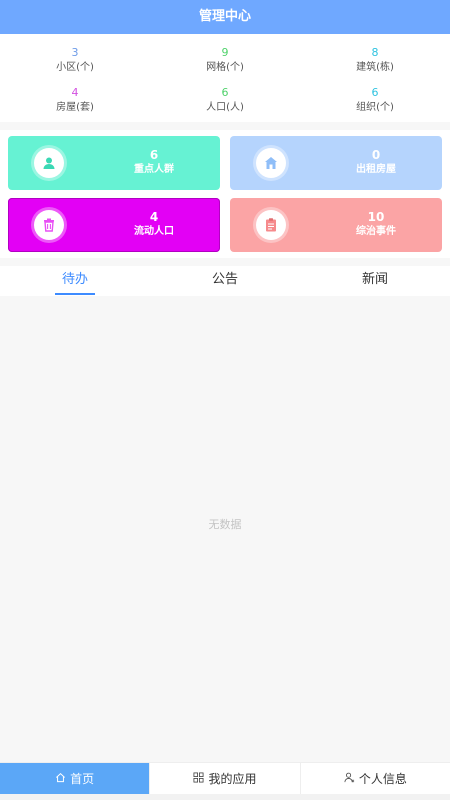 The image size is (450, 800). What do you see at coordinates (49, 163) in the screenshot?
I see `person-icon` at bounding box center [49, 163].